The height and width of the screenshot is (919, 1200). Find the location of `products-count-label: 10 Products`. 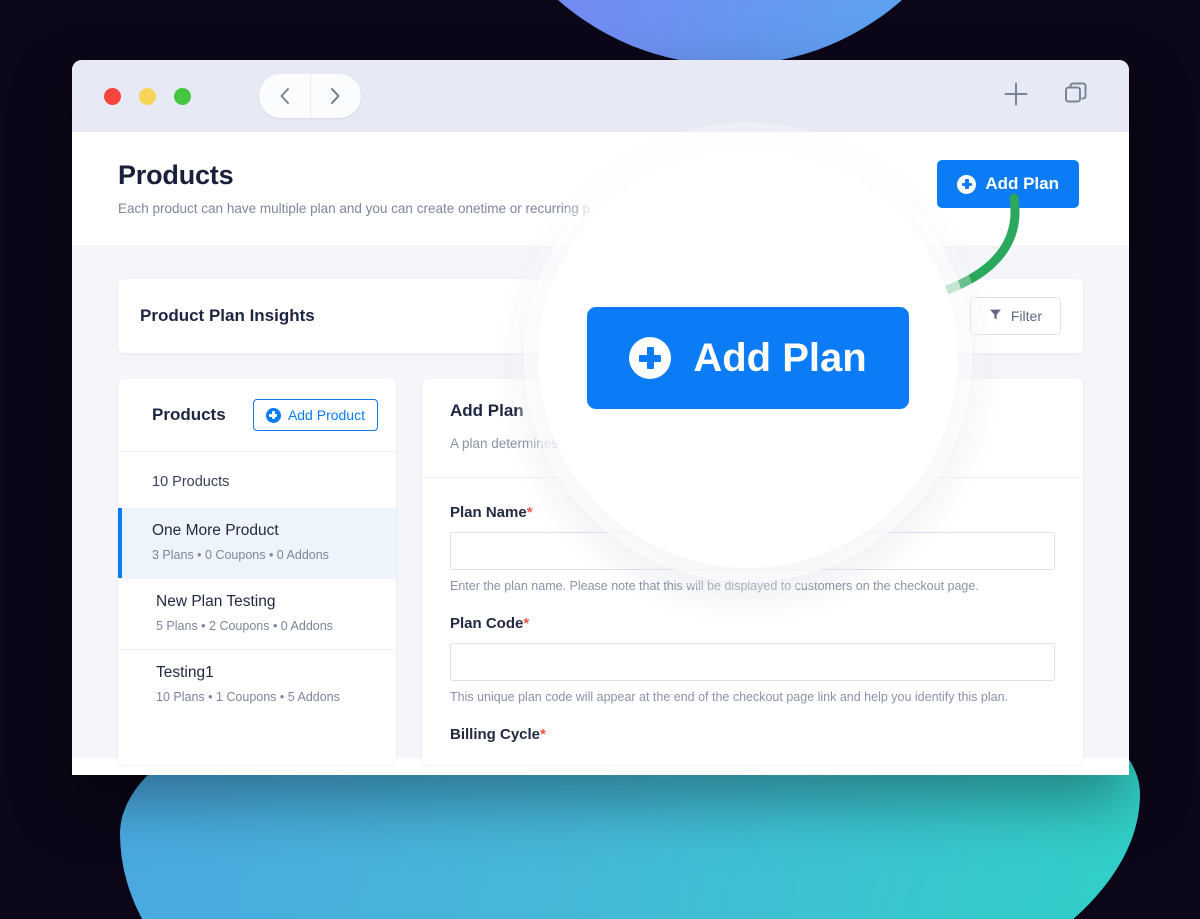

products-count-label: 10 Products is located at coordinates (191, 482).